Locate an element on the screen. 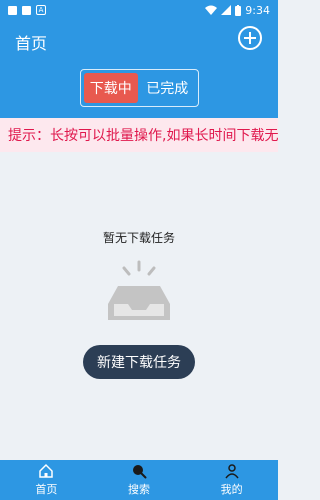 Image resolution: width=320 pixels, height=500 pixels. status-time: 9:34 is located at coordinates (257, 10).